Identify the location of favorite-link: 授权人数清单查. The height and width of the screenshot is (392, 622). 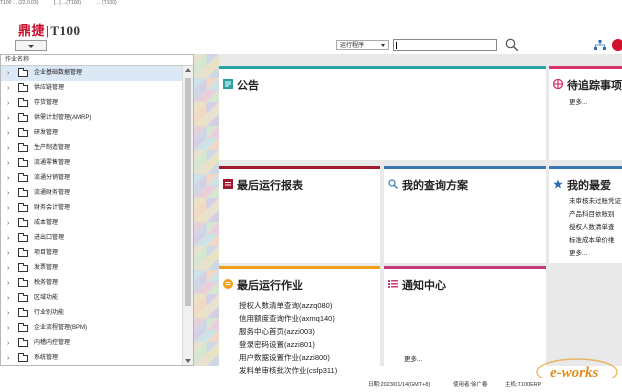
(595, 227).